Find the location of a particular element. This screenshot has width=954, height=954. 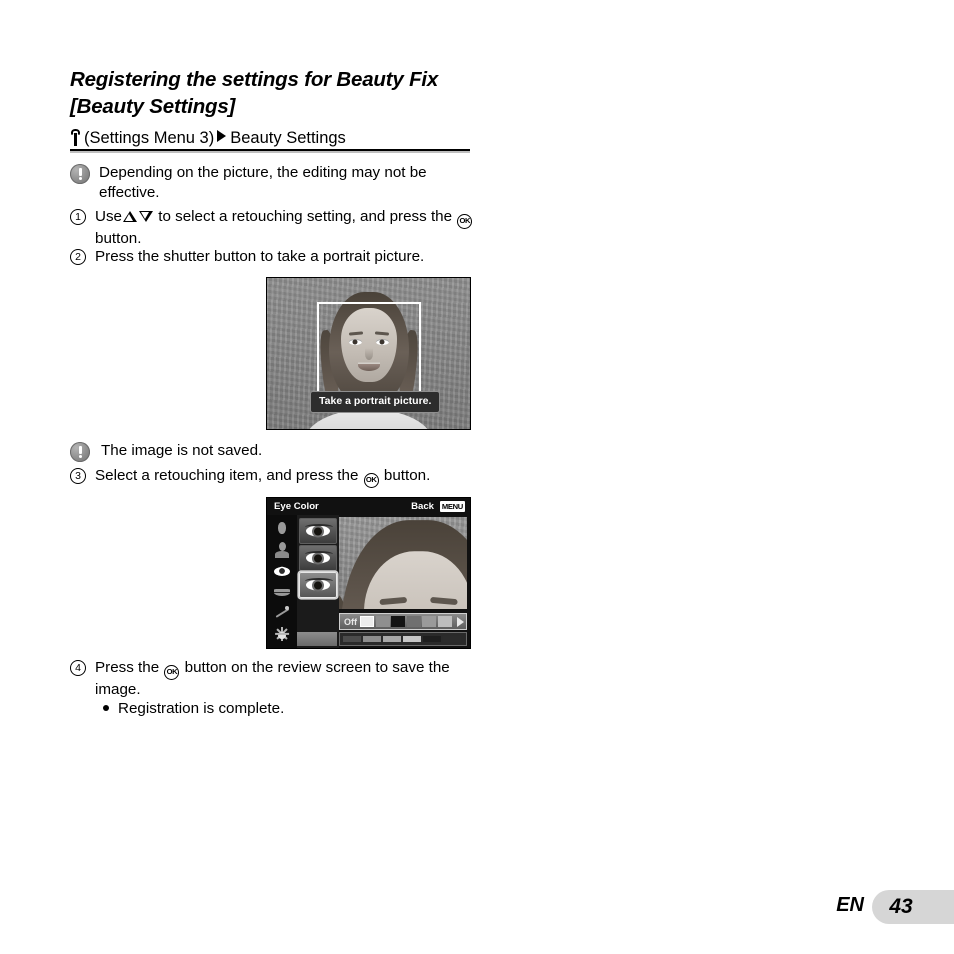

camera-screen-portrait: Take a portrait picture. is located at coordinates (368, 353).